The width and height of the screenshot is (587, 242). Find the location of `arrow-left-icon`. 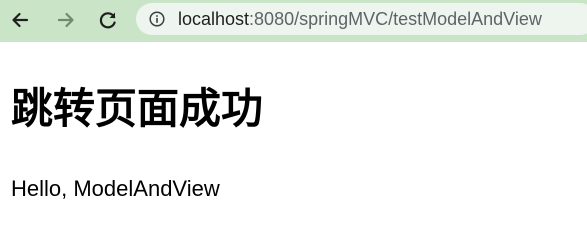

arrow-left-icon is located at coordinates (20, 20).